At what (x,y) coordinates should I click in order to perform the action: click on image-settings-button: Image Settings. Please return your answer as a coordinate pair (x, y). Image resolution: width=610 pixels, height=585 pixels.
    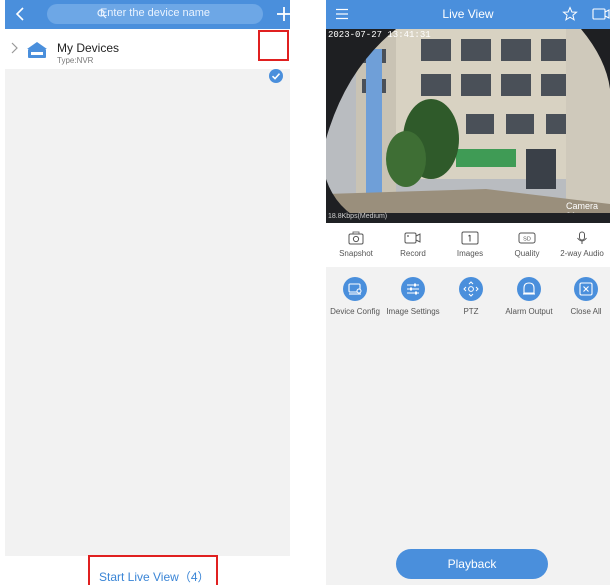
    Looking at the image, I should click on (413, 296).